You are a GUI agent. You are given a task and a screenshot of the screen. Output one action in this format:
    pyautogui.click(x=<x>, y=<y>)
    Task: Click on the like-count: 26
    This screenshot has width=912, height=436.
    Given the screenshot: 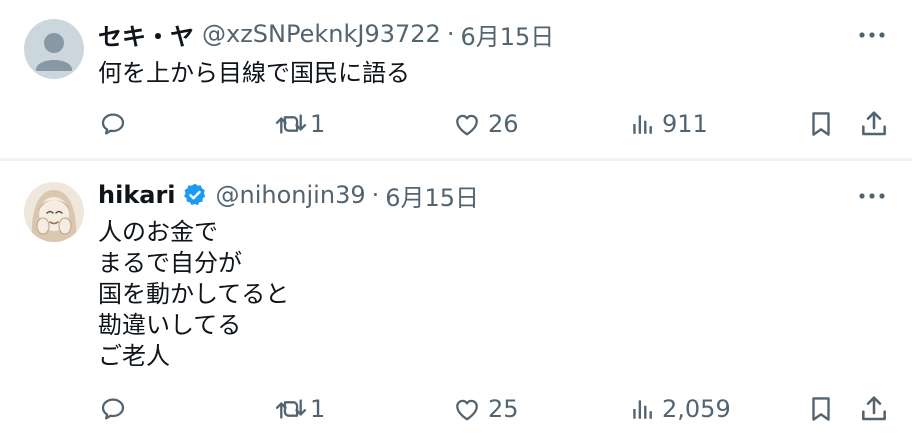 What is the action you would take?
    pyautogui.click(x=503, y=124)
    